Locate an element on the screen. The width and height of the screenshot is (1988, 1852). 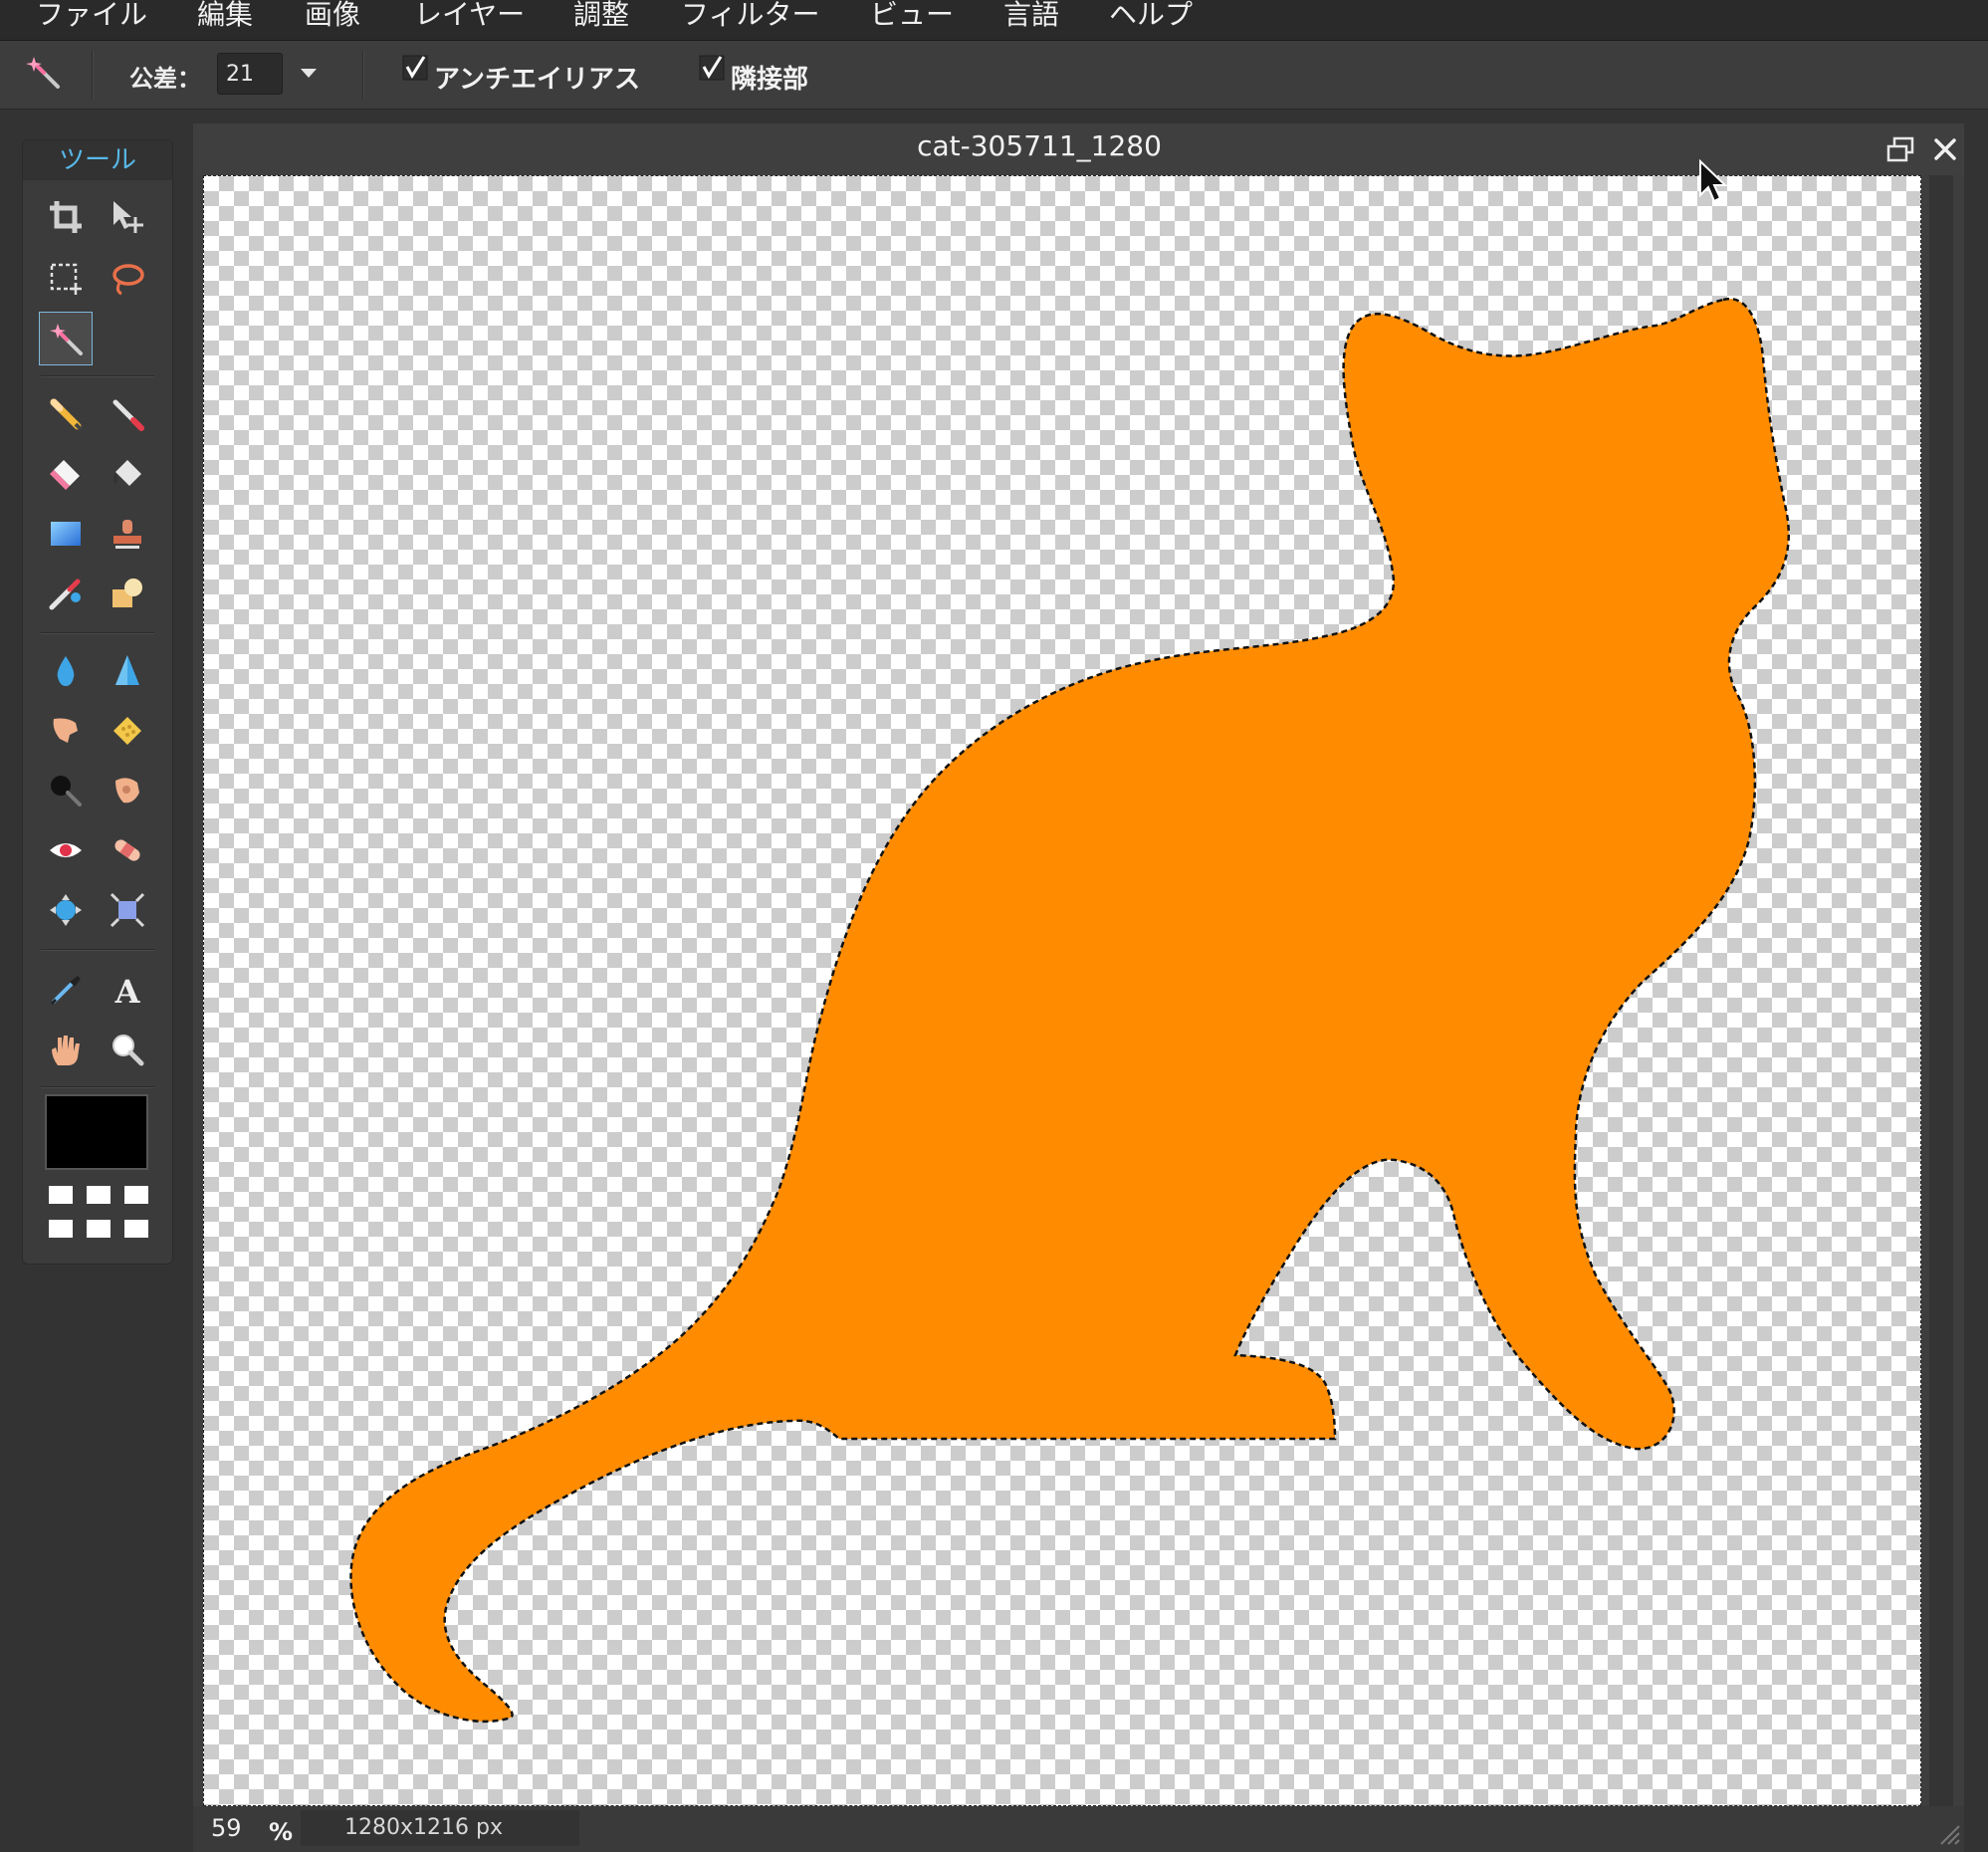
menu-language: 言語 is located at coordinates (1031, 17).